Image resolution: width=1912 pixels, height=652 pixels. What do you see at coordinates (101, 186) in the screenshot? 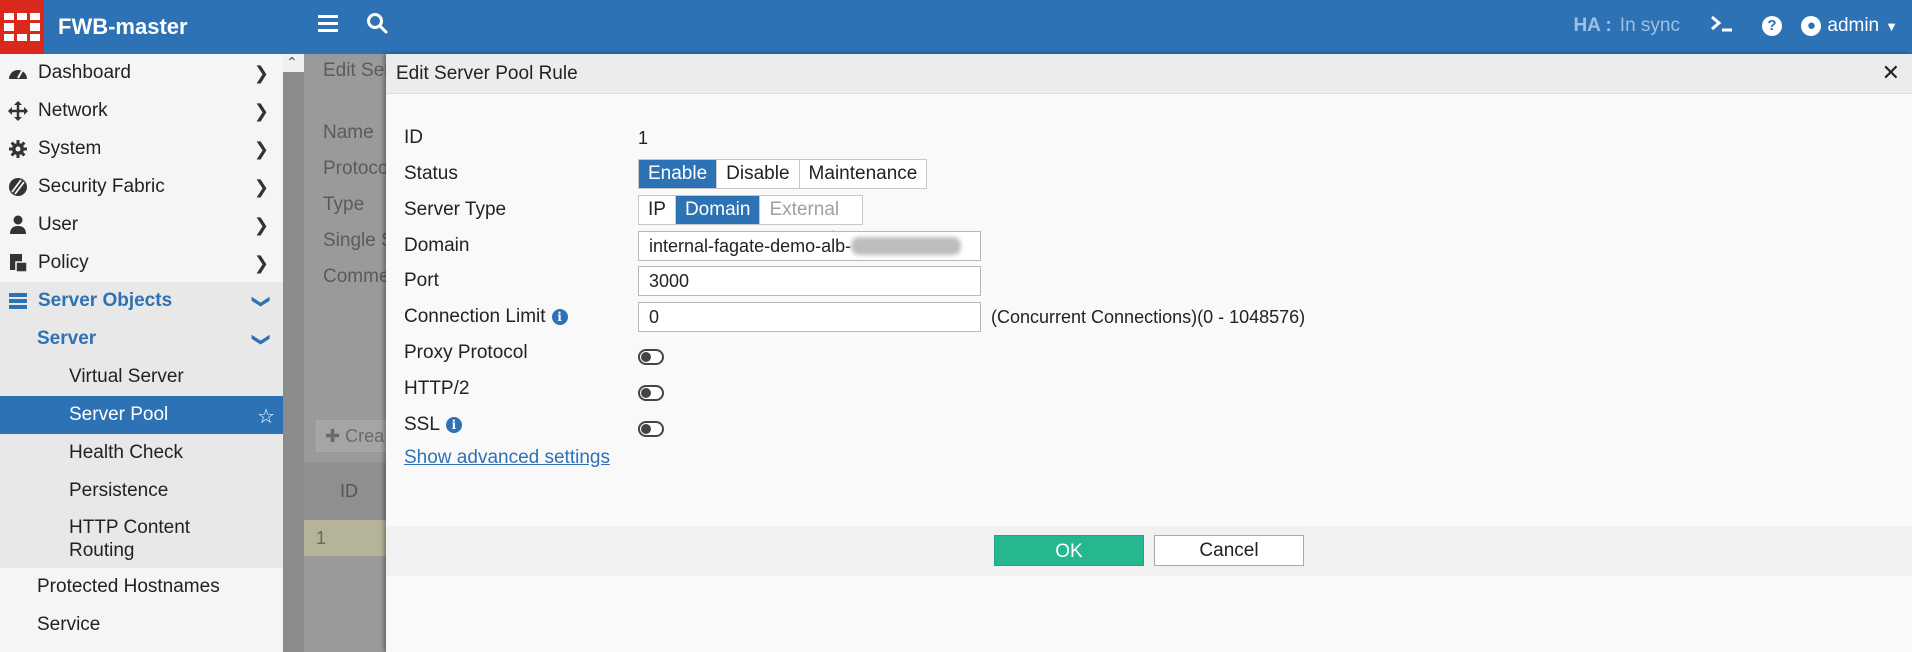
I see `sidebar-item-label: Security Fabric` at bounding box center [101, 186].